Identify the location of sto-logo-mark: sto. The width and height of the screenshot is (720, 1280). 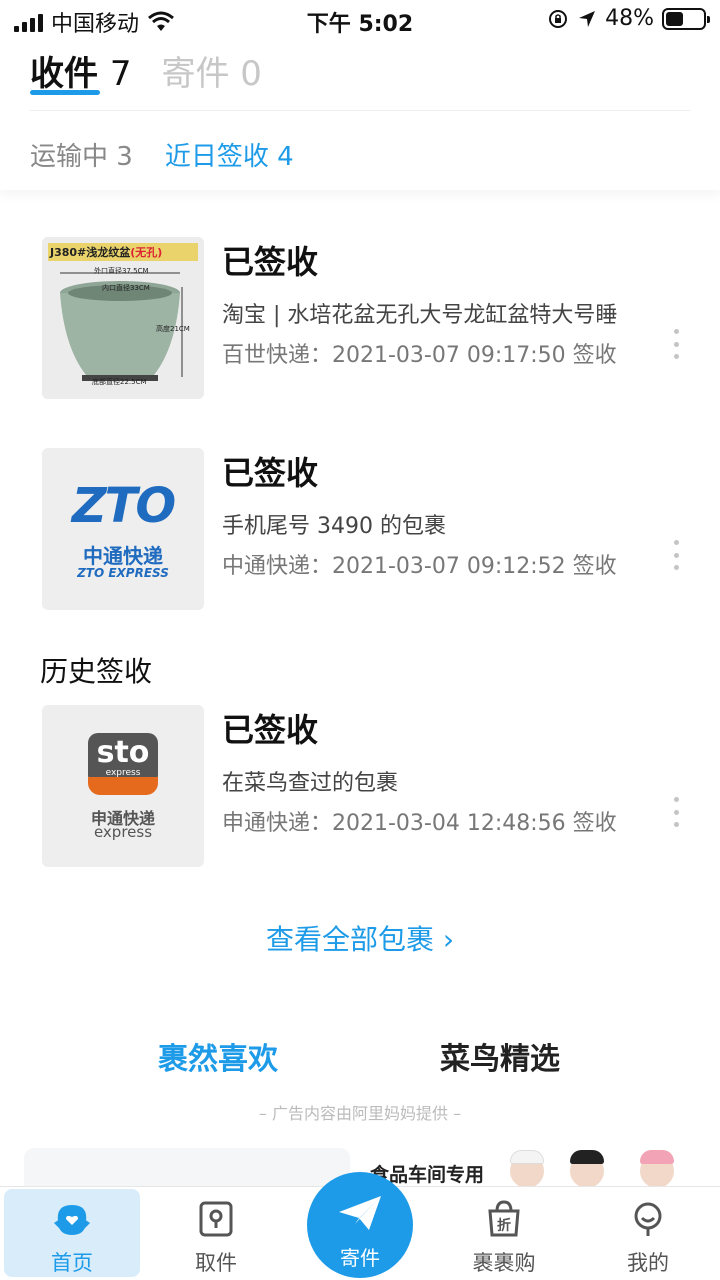
(123, 752).